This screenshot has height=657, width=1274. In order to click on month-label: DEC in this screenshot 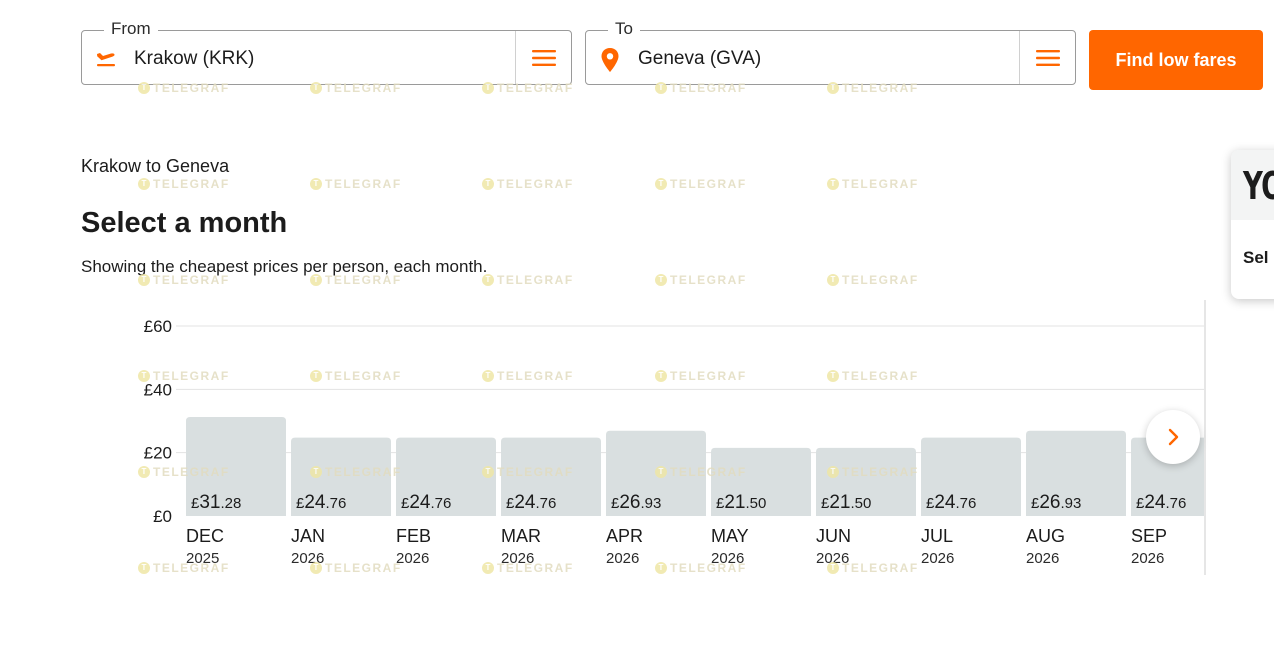, I will do `click(205, 536)`.